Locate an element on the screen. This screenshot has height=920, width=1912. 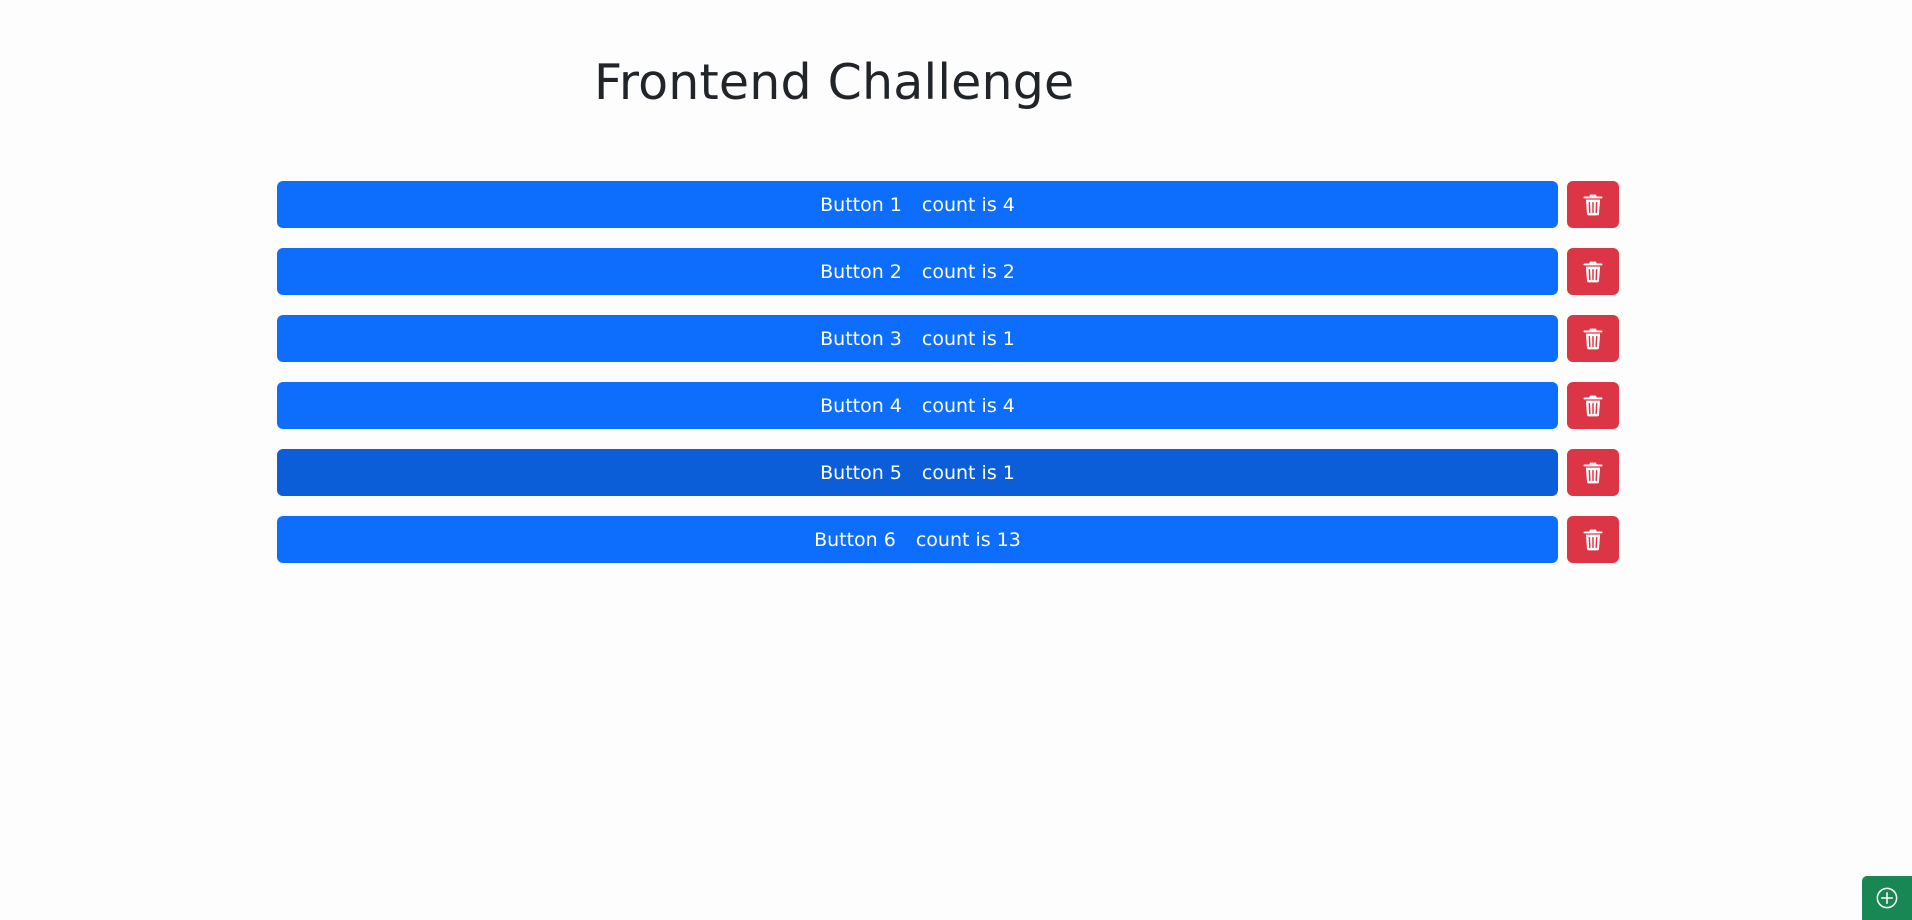
counter-button-3: Button 3 count is 1 is located at coordinates (917, 338).